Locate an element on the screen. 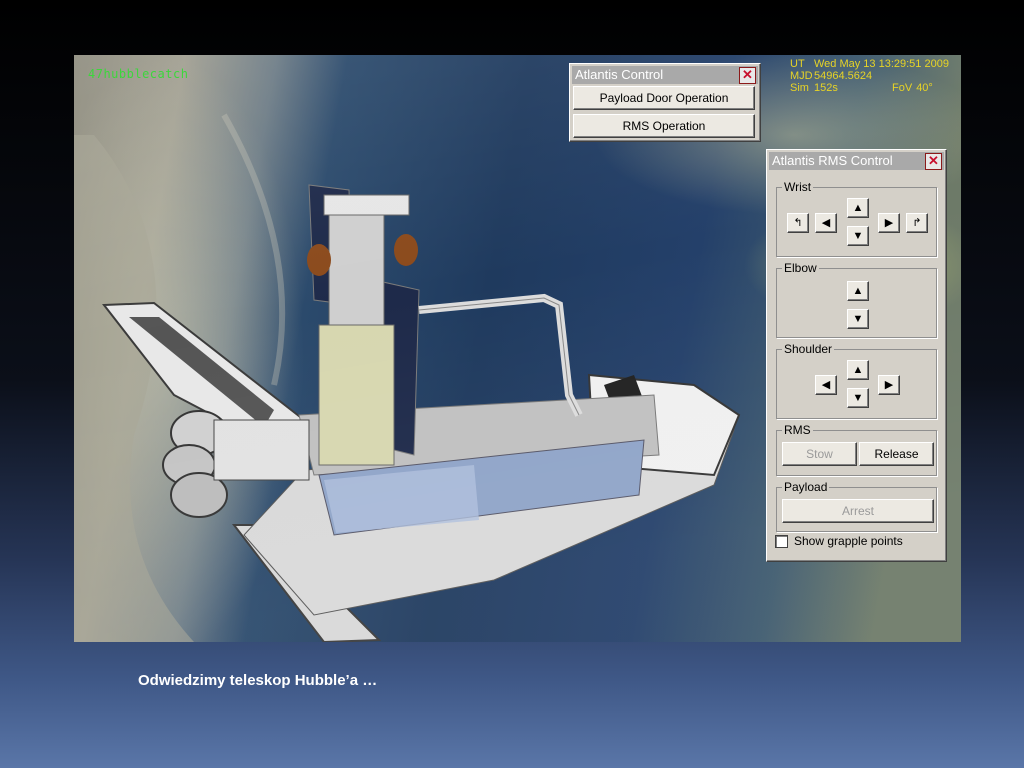 The width and height of the screenshot is (1024, 768). release-button: Release is located at coordinates (896, 454).